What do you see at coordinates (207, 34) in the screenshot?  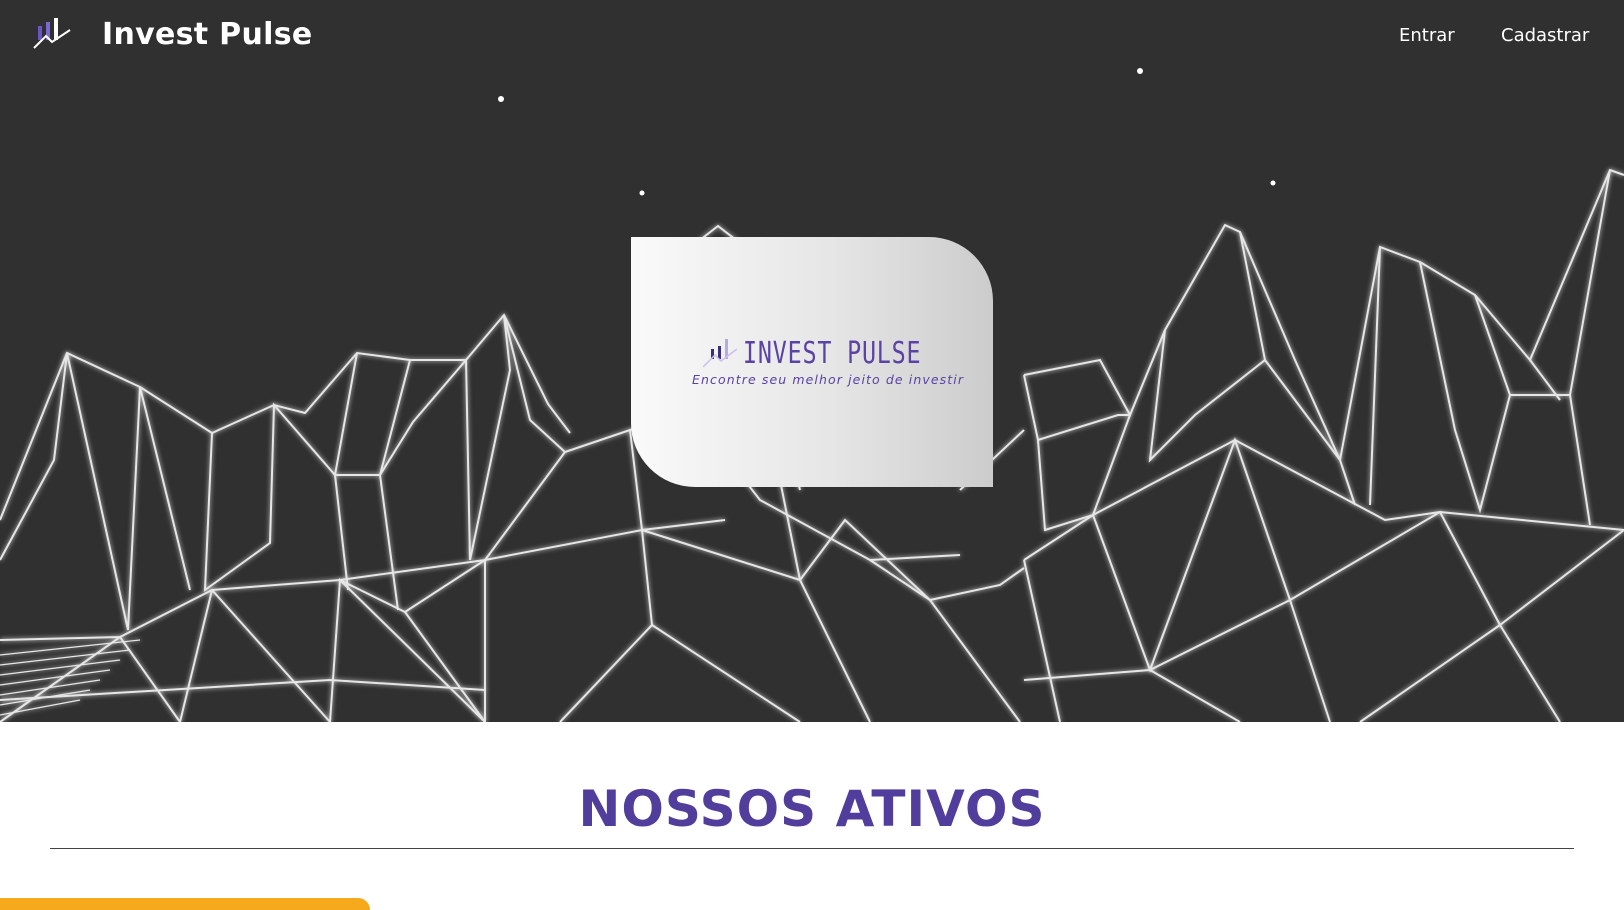 I see `brand-name: Invest Pulse` at bounding box center [207, 34].